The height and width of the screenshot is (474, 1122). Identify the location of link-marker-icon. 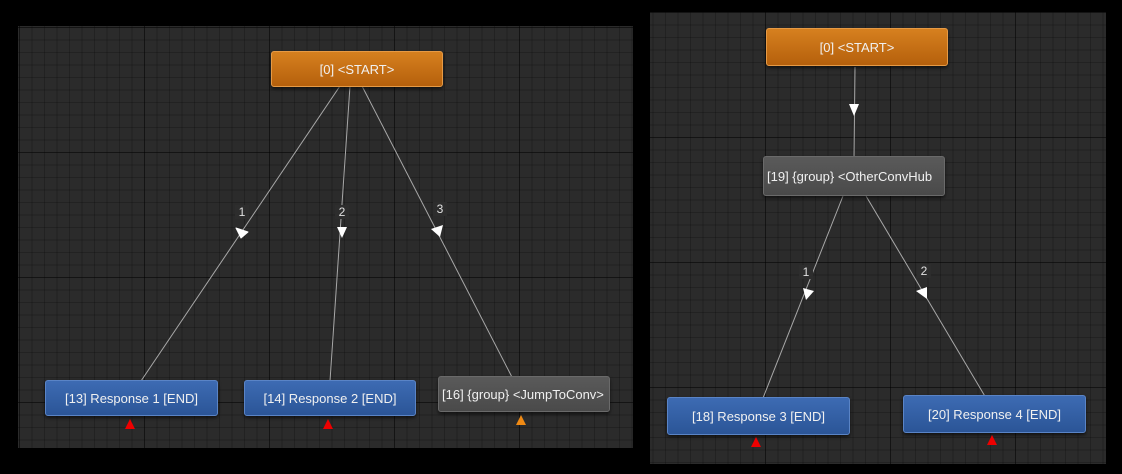
(521, 420).